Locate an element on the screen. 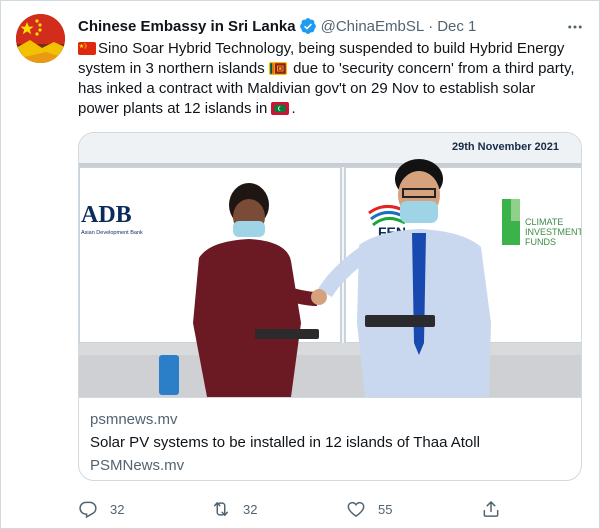 This screenshot has height=529, width=600. author-name: Chinese Embassy in Sri Lanka is located at coordinates (187, 26).